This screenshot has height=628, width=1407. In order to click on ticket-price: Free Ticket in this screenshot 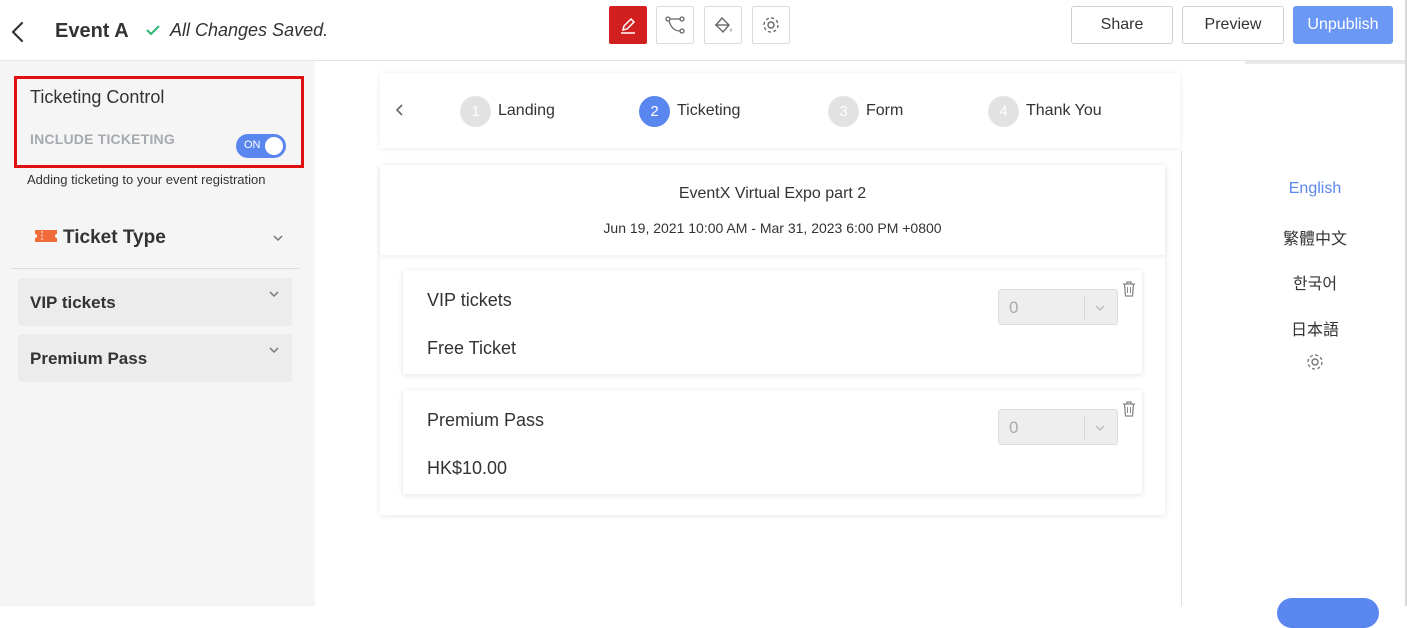, I will do `click(472, 348)`.